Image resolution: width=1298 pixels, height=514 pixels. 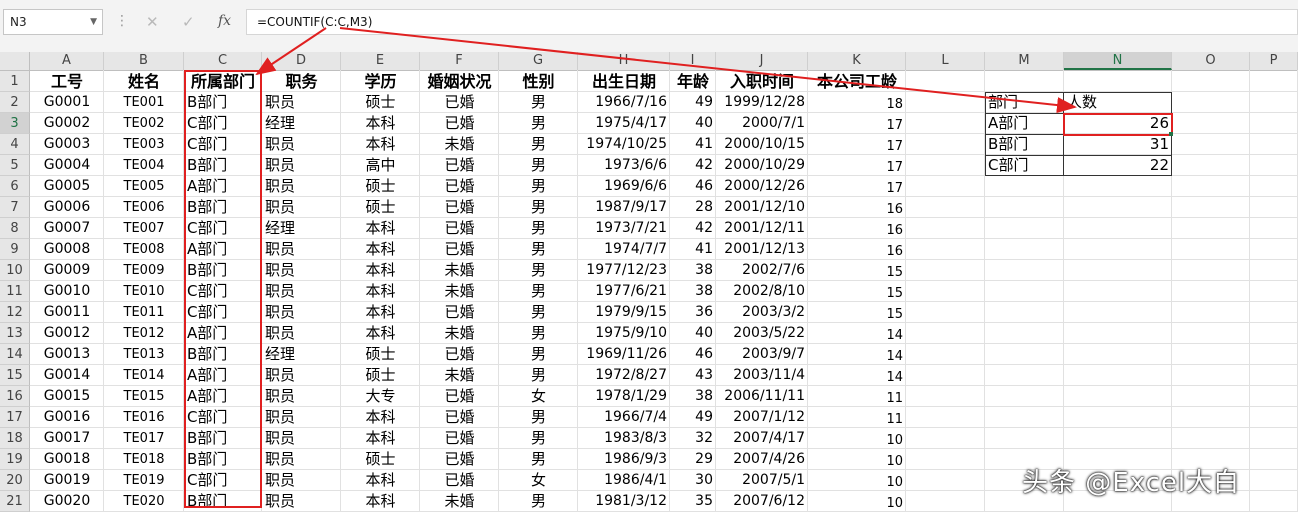 I want to click on cell-k2: 18, so click(x=857, y=104).